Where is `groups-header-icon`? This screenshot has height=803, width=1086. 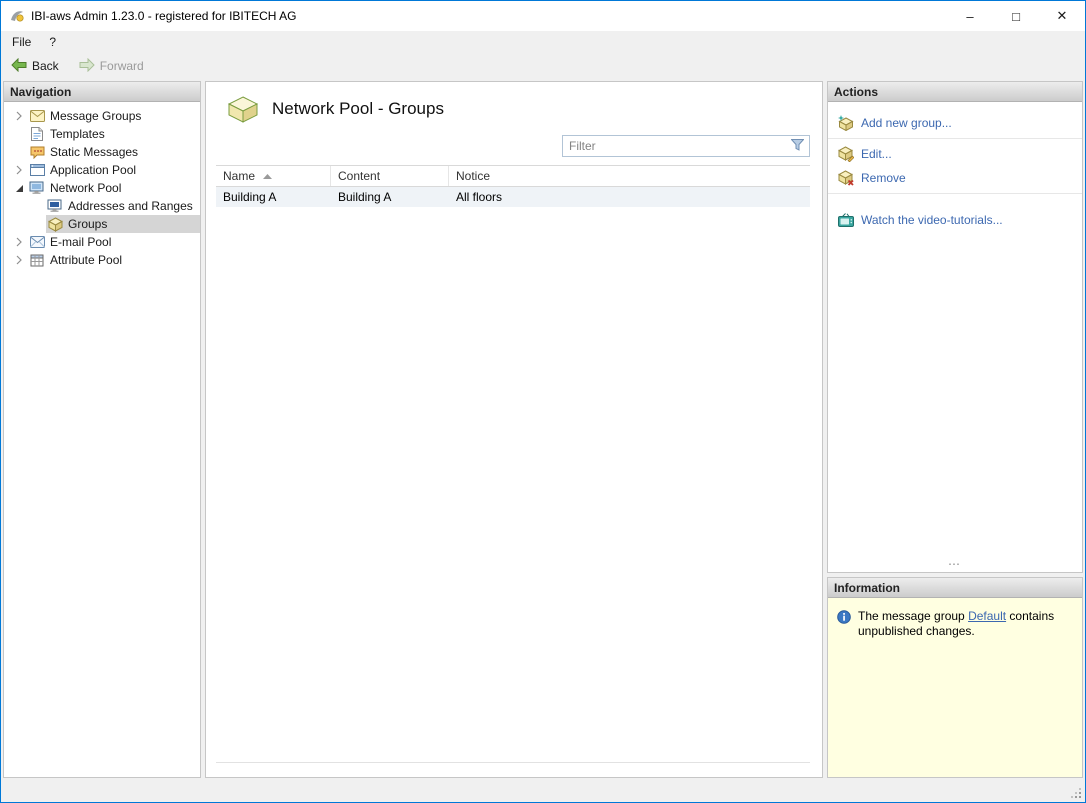
groups-header-icon is located at coordinates (243, 109).